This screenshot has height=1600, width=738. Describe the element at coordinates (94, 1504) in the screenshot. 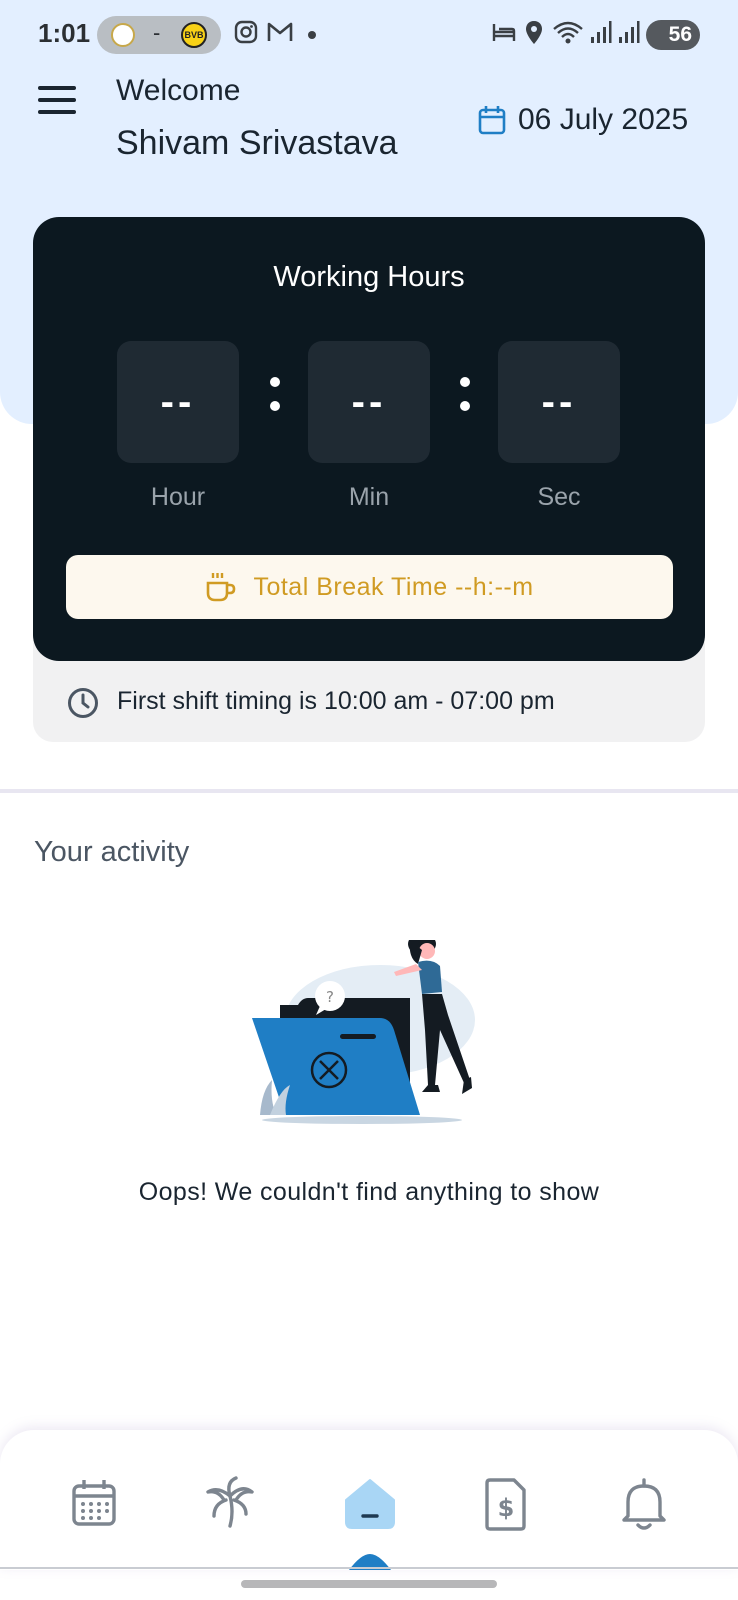

I see `calendar-grid-icon` at that location.